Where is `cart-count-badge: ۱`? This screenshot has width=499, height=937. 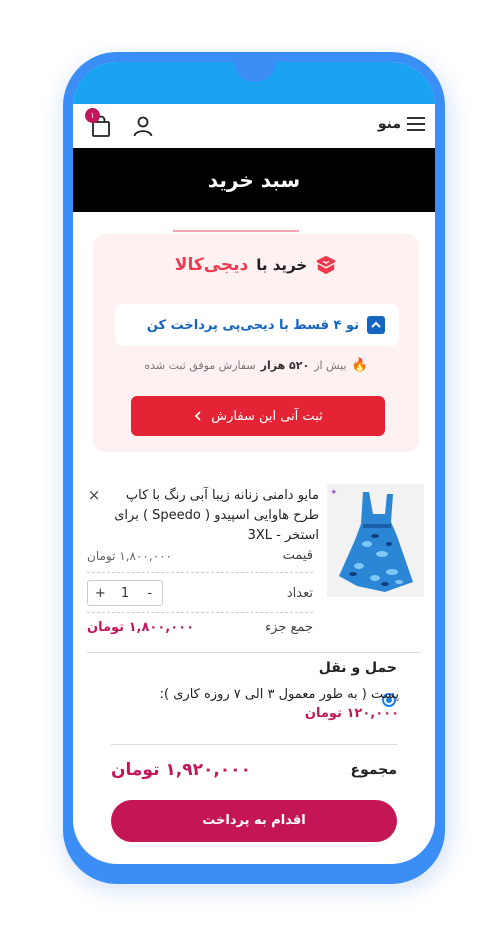 cart-count-badge: ۱ is located at coordinates (92, 115).